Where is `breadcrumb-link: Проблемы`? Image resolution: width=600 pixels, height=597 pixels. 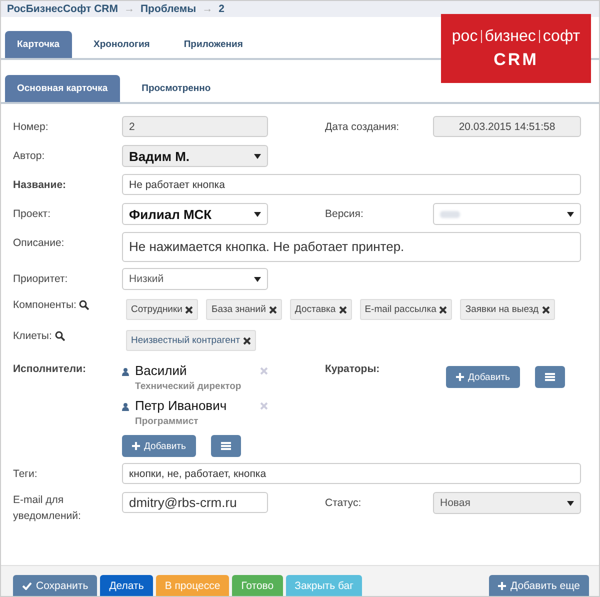
breadcrumb-link: Проблемы is located at coordinates (168, 9).